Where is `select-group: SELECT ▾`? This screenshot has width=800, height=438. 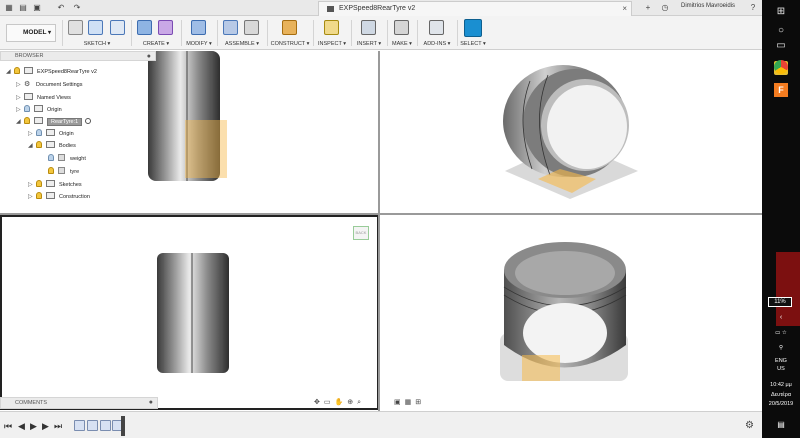
select-group: SELECT ▾ is located at coordinates (473, 33).